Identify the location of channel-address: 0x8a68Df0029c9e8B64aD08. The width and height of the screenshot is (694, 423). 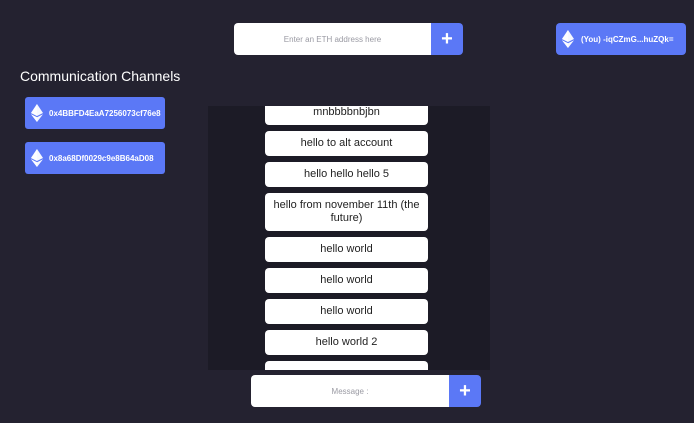
(101, 158).